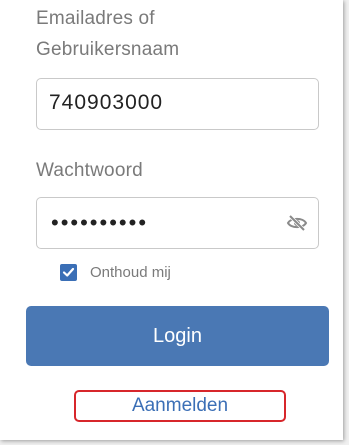 The height and width of the screenshot is (445, 349). Describe the element at coordinates (89, 170) in the screenshot. I see `password-label: Wachtwoord` at that location.